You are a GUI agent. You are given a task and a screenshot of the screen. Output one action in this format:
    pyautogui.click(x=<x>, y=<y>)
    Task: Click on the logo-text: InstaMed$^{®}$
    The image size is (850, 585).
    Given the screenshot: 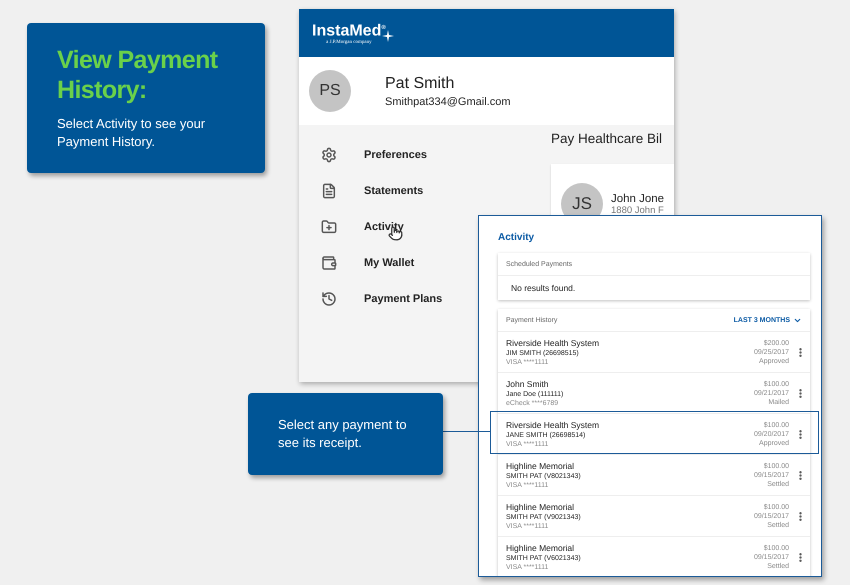 What is the action you would take?
    pyautogui.click(x=349, y=30)
    